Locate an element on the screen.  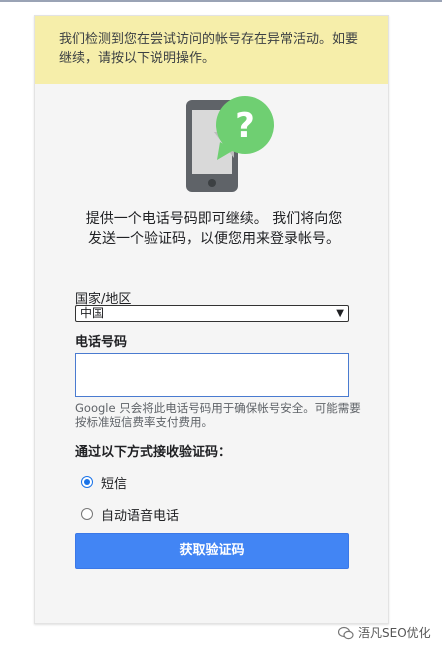
method-label: 通过以下方式接收验证码： is located at coordinates (153, 452).